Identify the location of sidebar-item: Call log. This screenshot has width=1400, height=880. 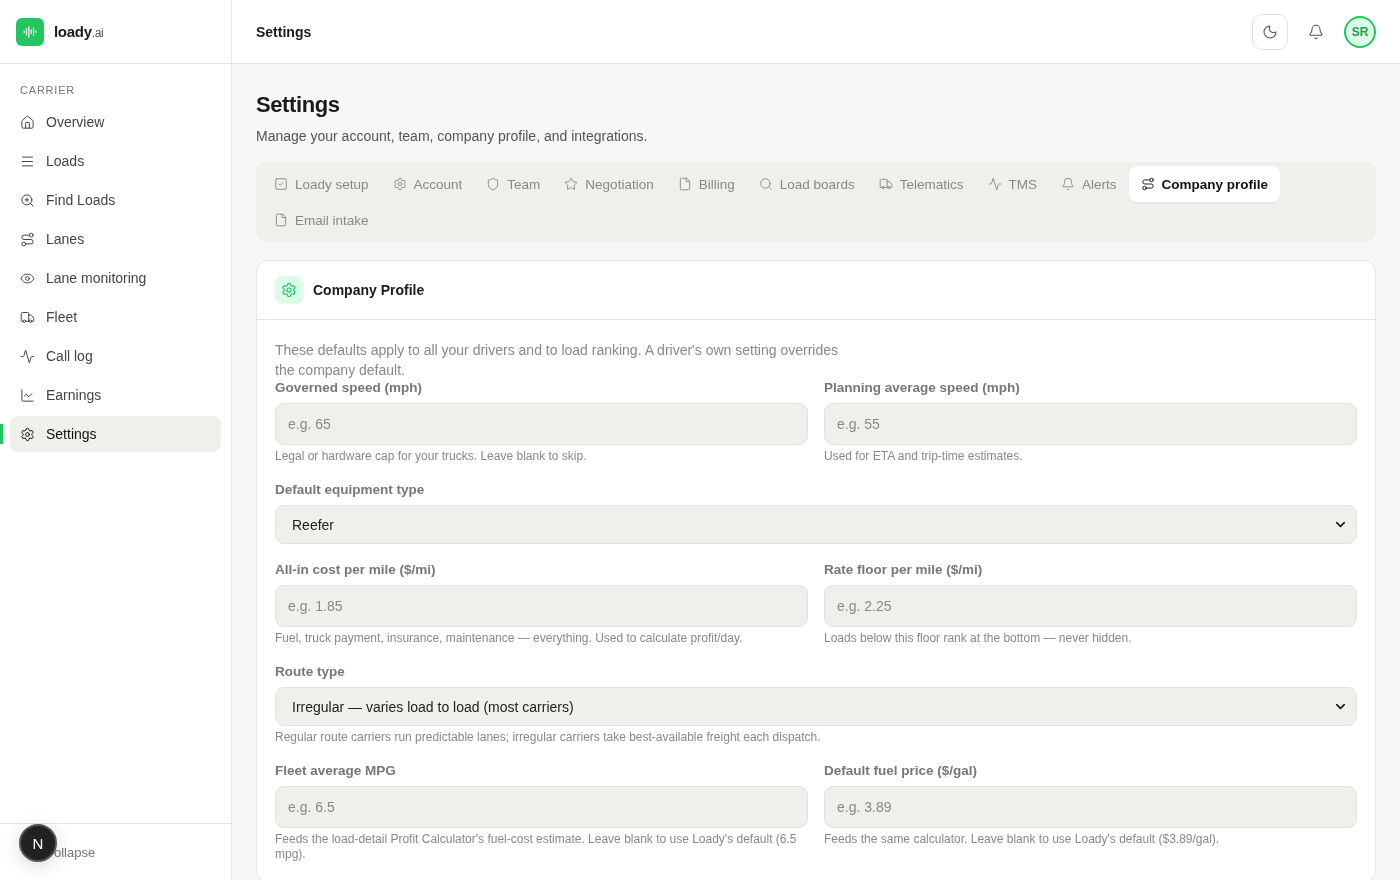
(115, 356).